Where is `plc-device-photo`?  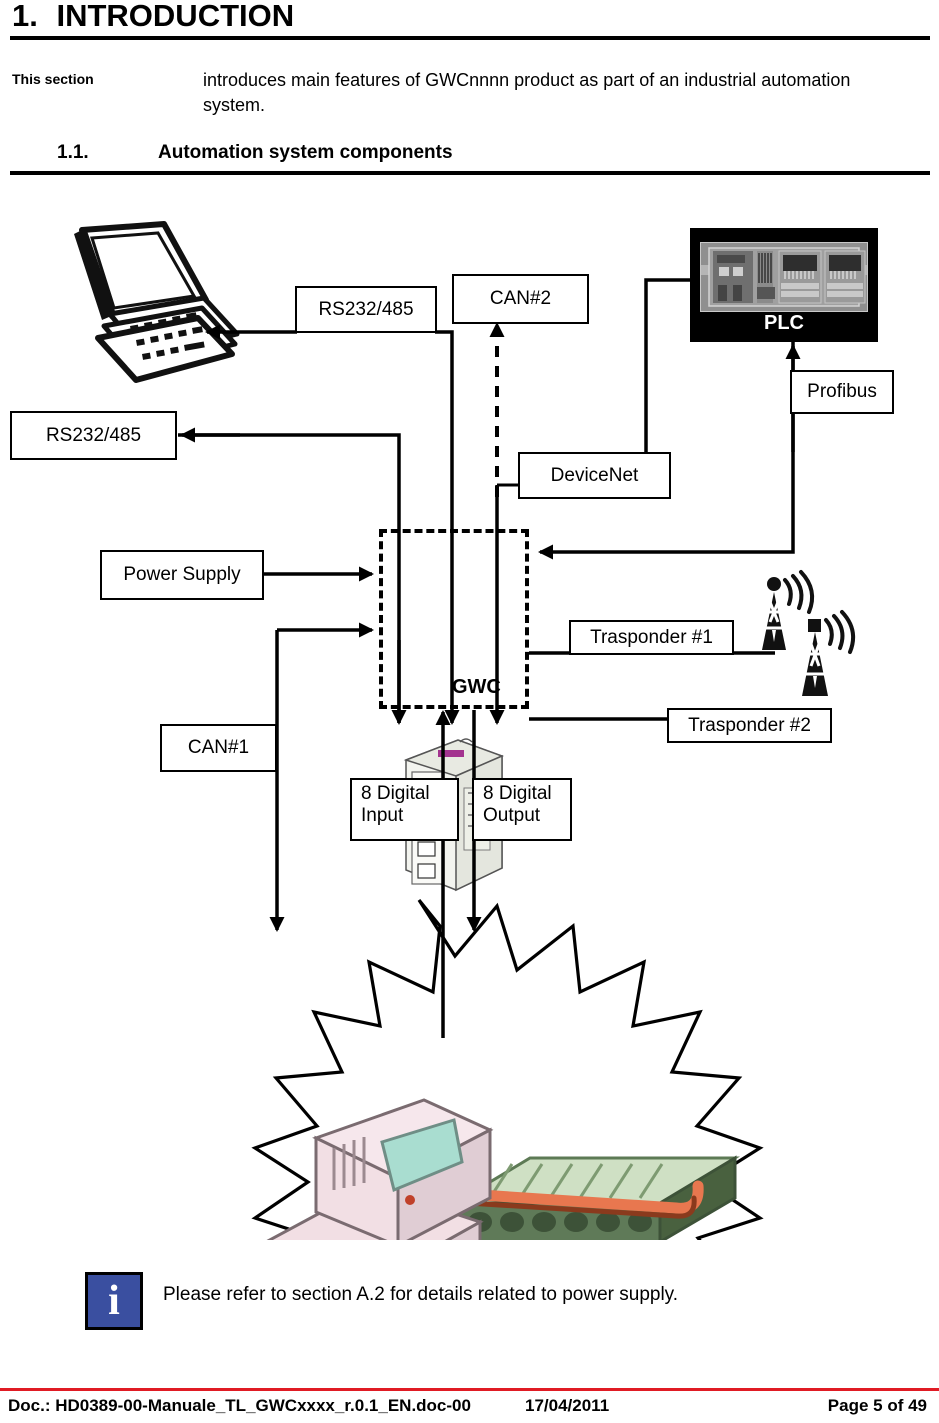 plc-device-photo is located at coordinates (784, 277).